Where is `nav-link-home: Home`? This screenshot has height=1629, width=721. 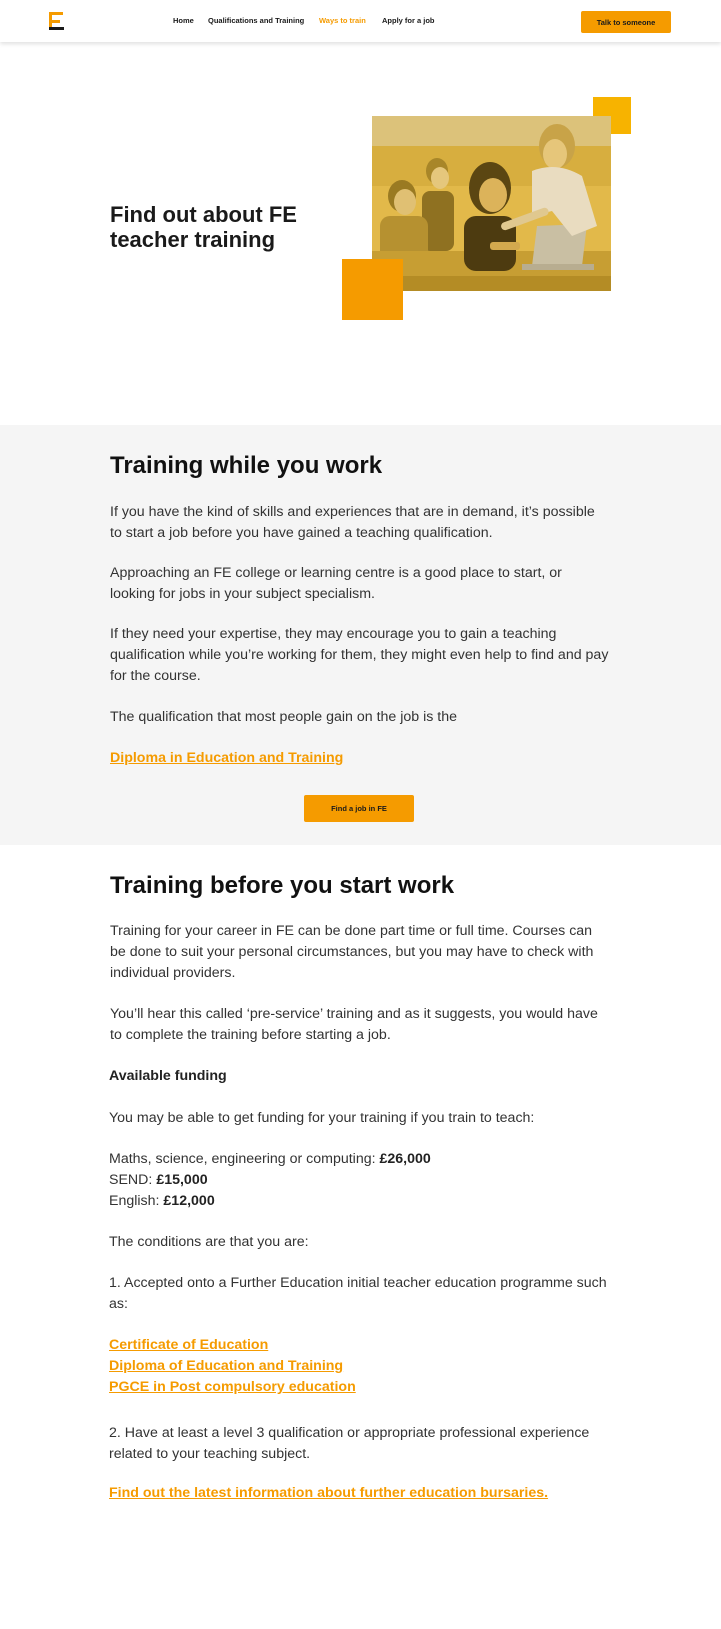
nav-link-home: Home is located at coordinates (183, 20).